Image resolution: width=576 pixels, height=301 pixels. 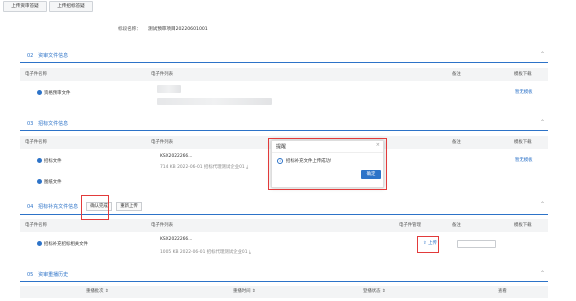 What do you see at coordinates (204, 167) in the screenshot?
I see `file-meta: 714 KB 2022-06-01 招标代理测试企业01 ⤓` at bounding box center [204, 167].